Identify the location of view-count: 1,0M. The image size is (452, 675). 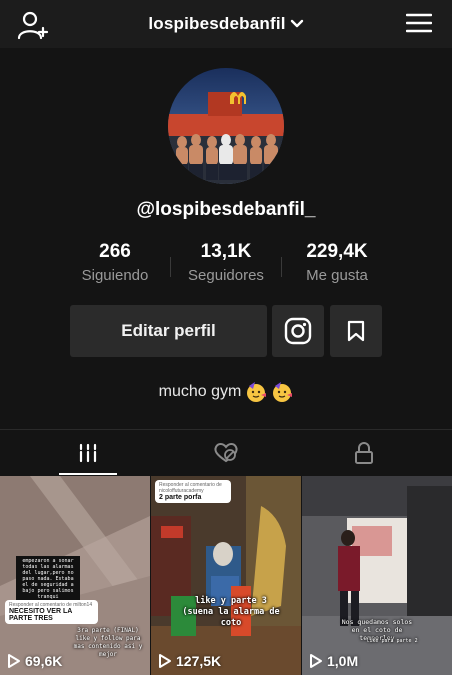
(333, 661).